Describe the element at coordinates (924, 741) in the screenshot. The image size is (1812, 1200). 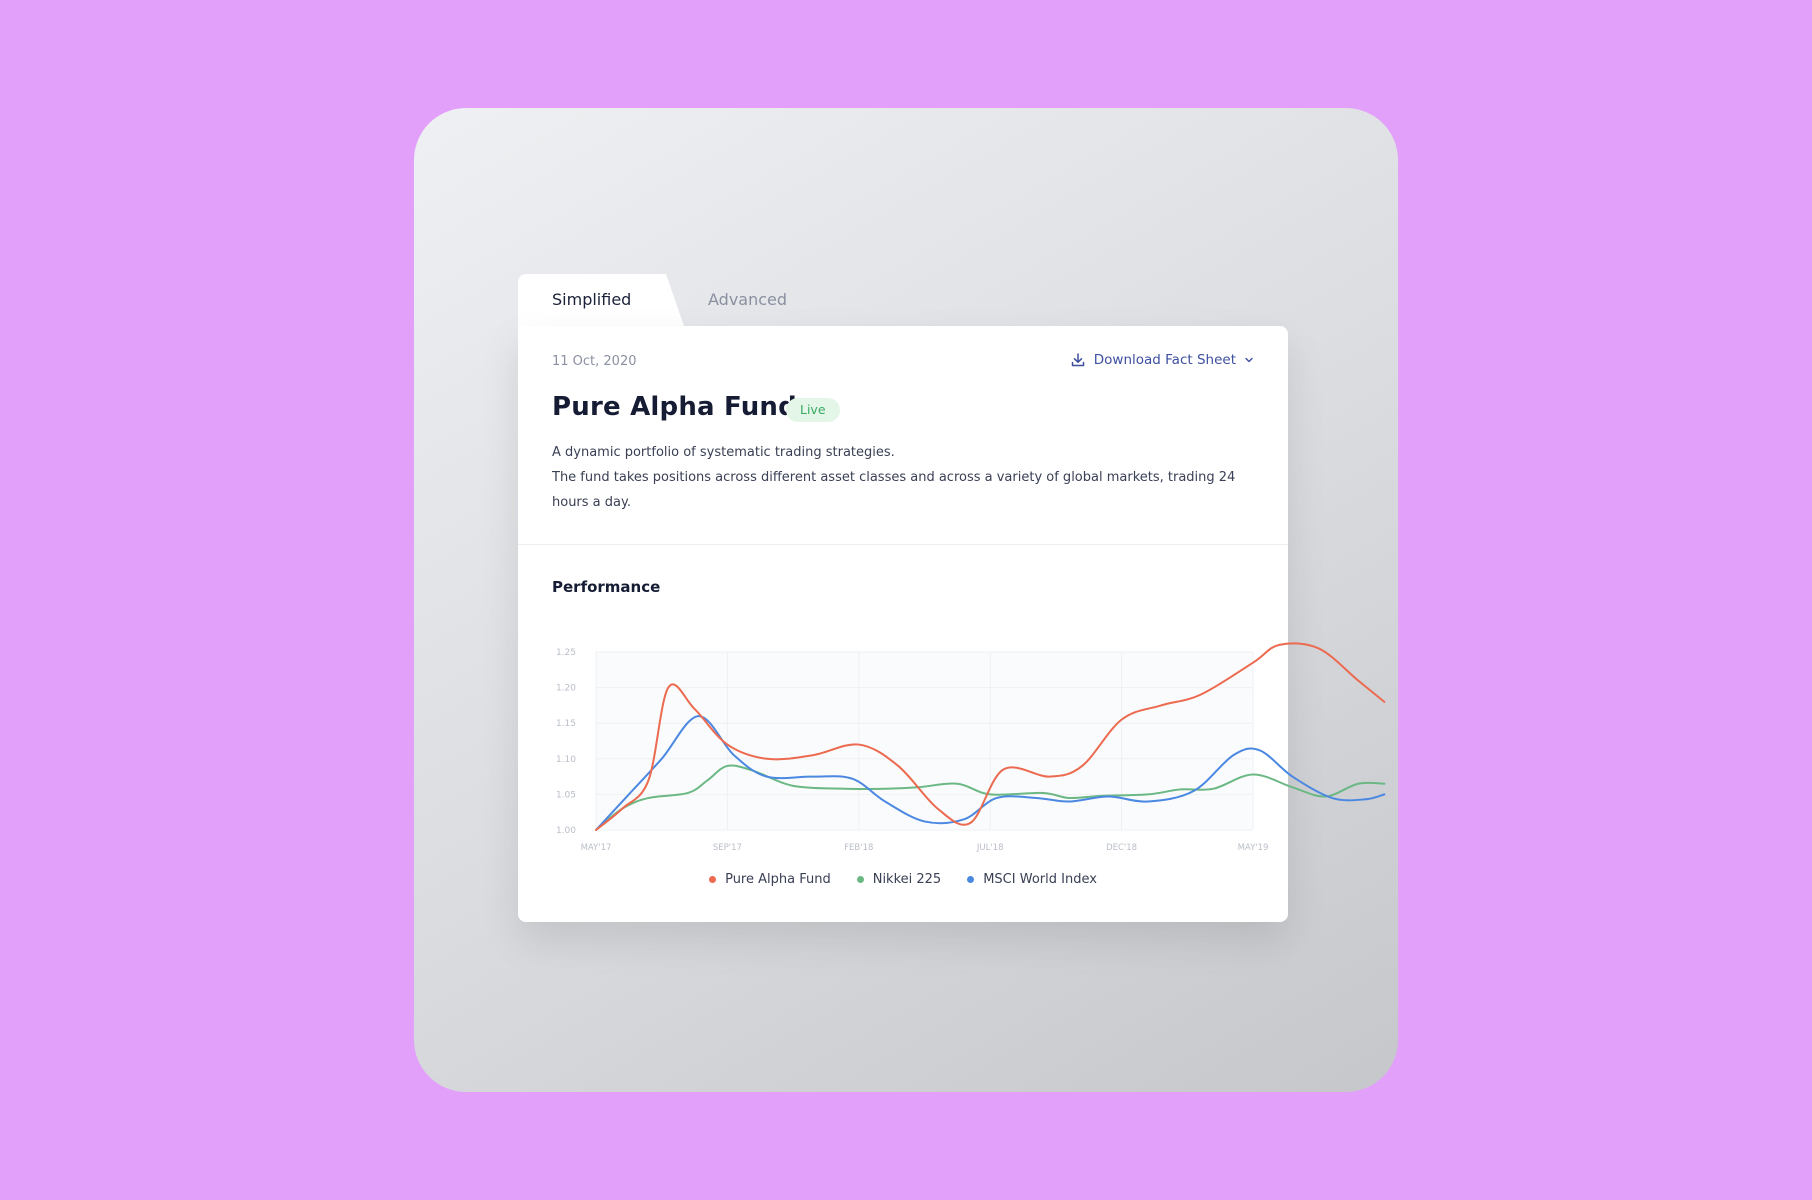
I see `plot-area` at that location.